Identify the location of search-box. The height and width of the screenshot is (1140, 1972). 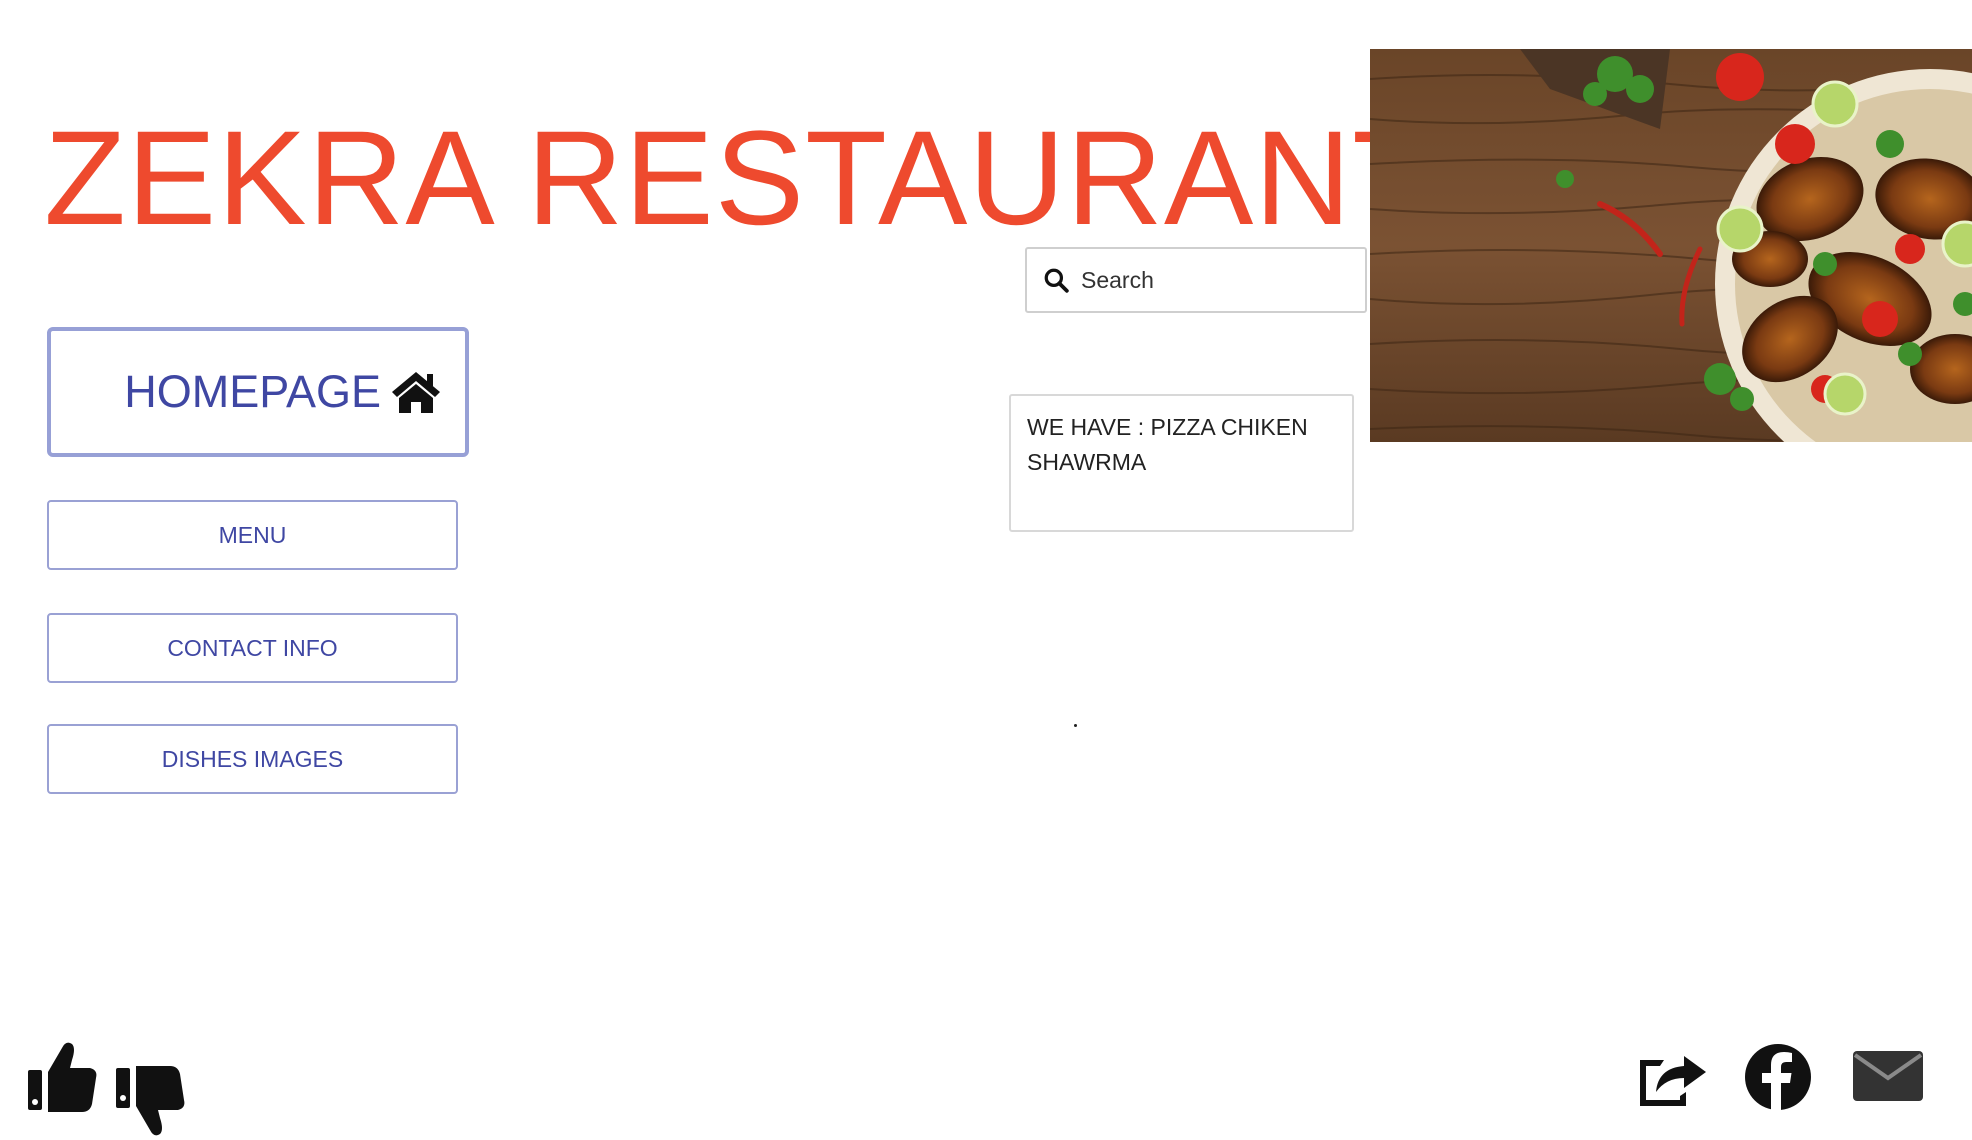
(1196, 280).